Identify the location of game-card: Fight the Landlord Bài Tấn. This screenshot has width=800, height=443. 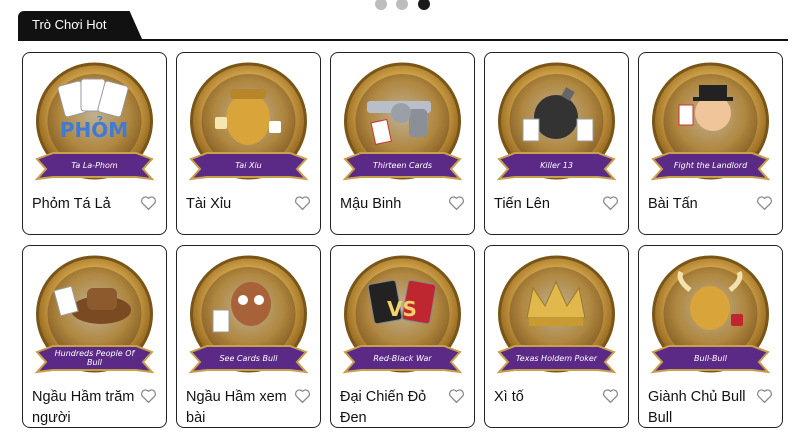
(710, 143).